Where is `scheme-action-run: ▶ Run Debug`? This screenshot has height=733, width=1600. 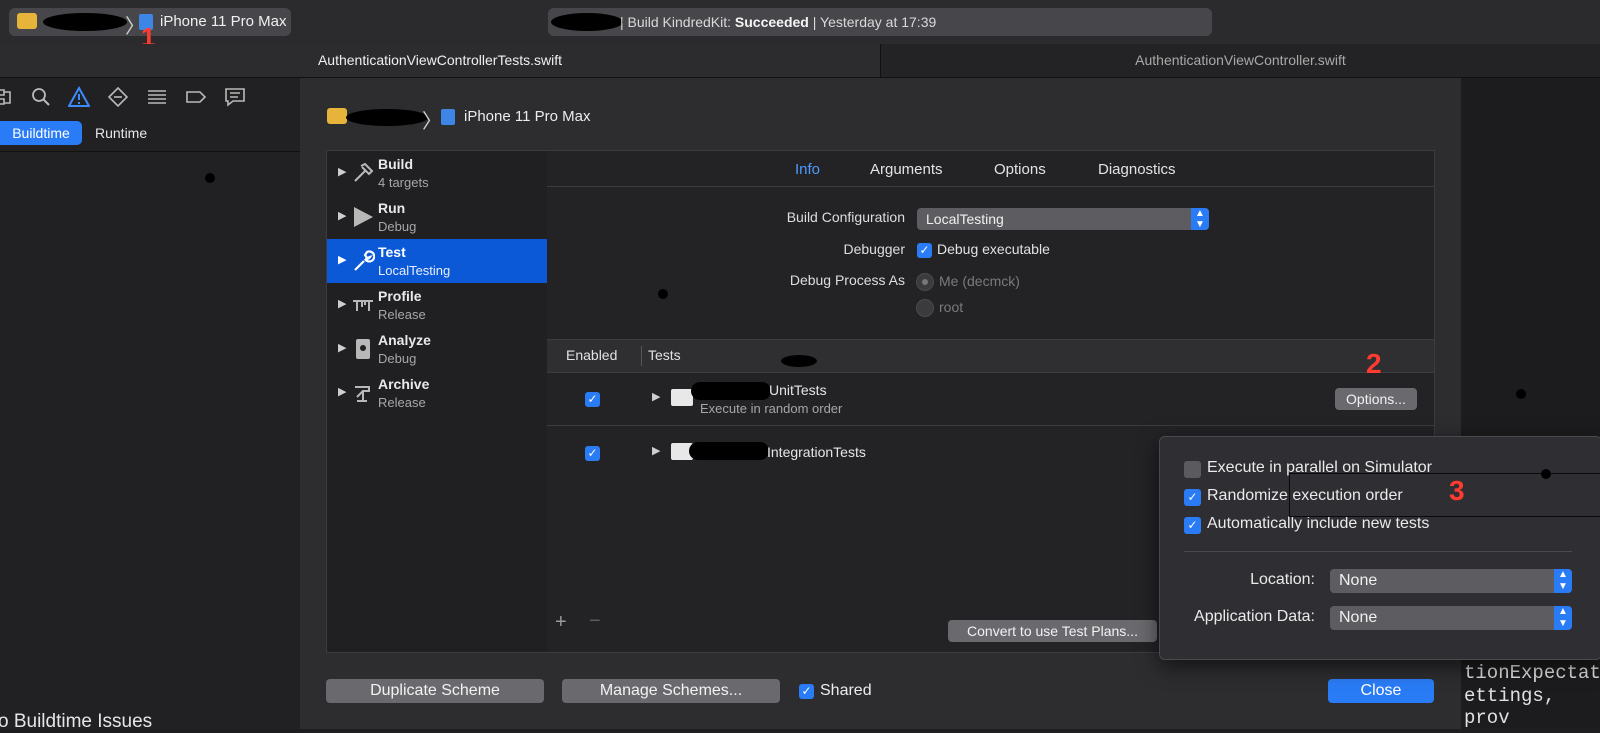 scheme-action-run: ▶ Run Debug is located at coordinates (437, 217).